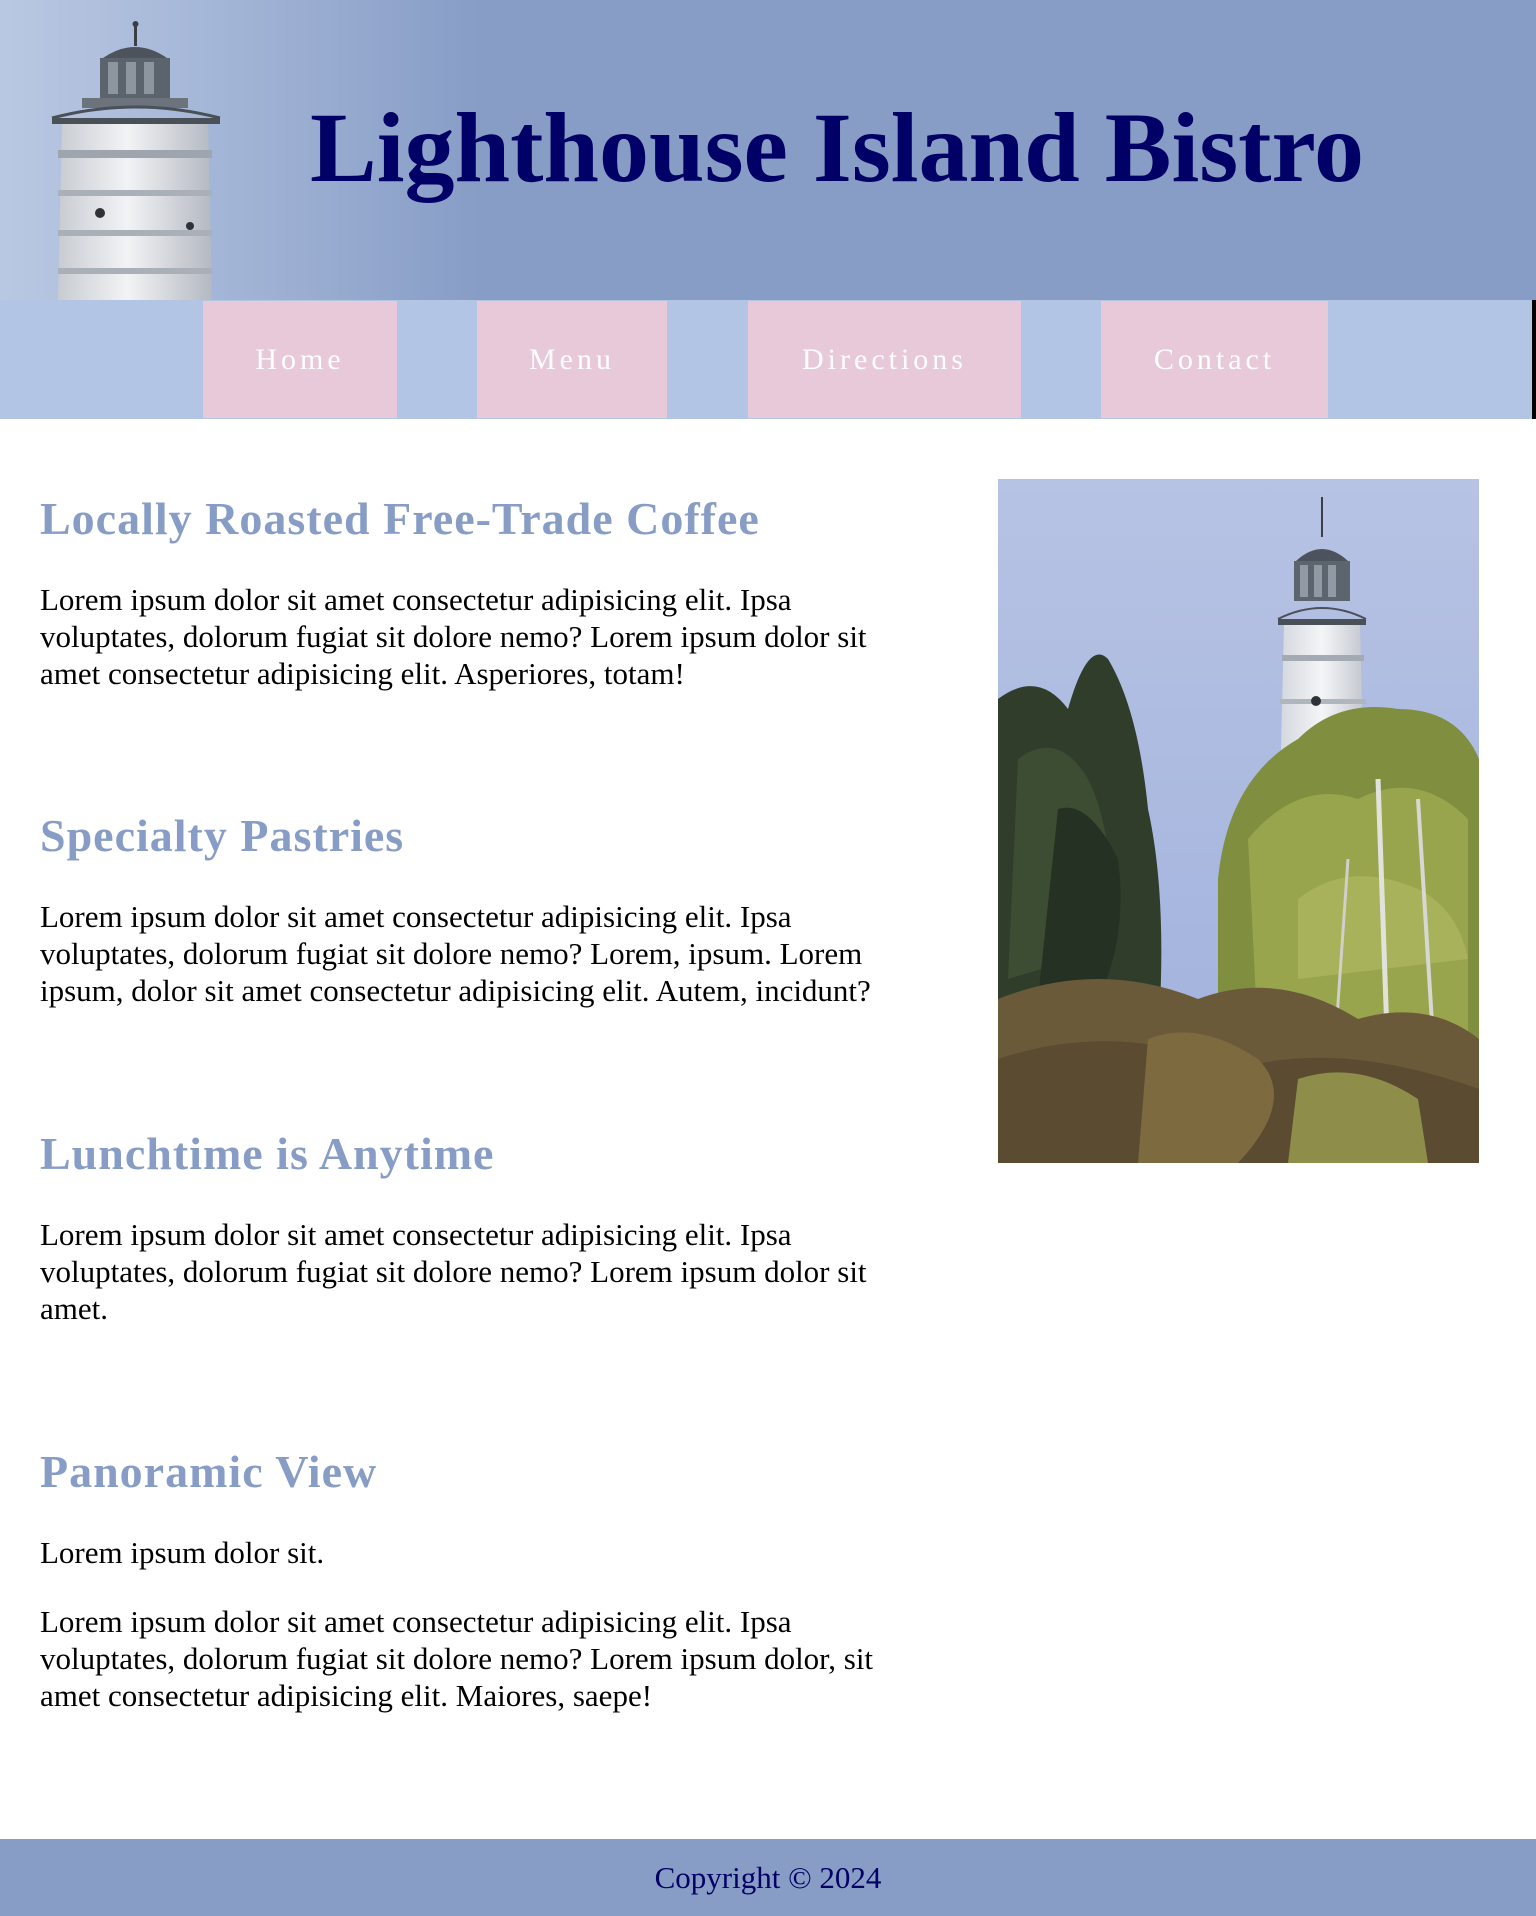 The image size is (1536, 1916). What do you see at coordinates (884, 359) in the screenshot?
I see `nav-directions-link: Directions` at bounding box center [884, 359].